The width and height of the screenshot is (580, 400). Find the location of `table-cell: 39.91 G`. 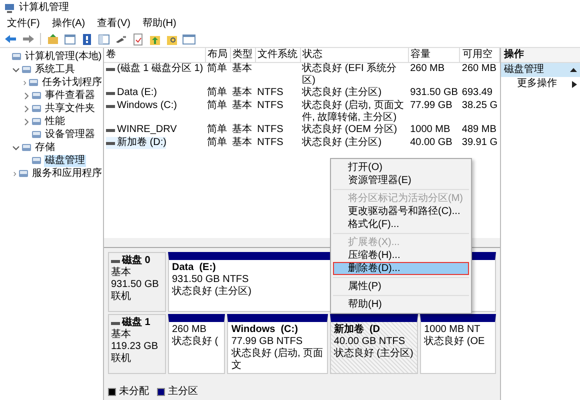

table-cell: 39.91 G is located at coordinates (480, 142).